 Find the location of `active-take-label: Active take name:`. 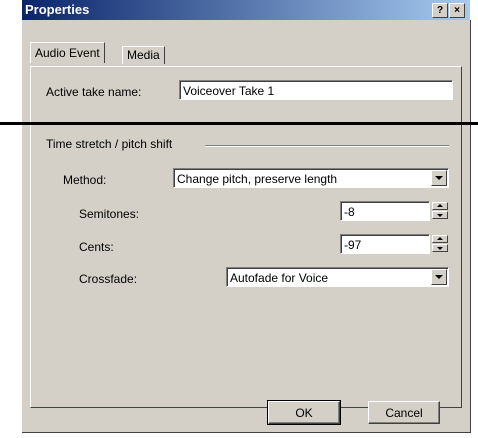

active-take-label: Active take name: is located at coordinates (94, 92).